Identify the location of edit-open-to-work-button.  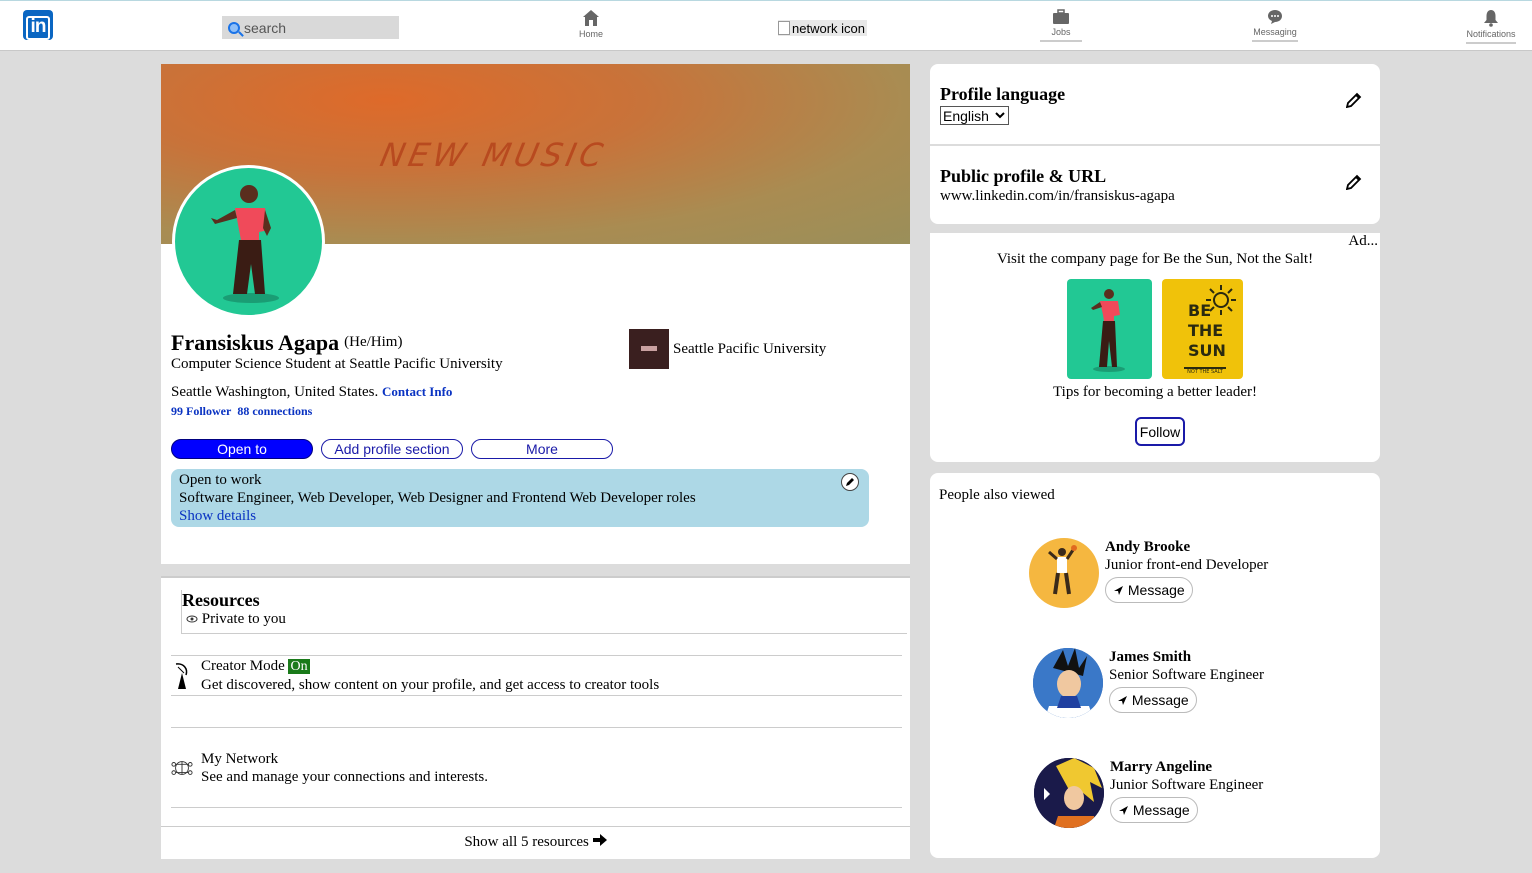
(850, 482).